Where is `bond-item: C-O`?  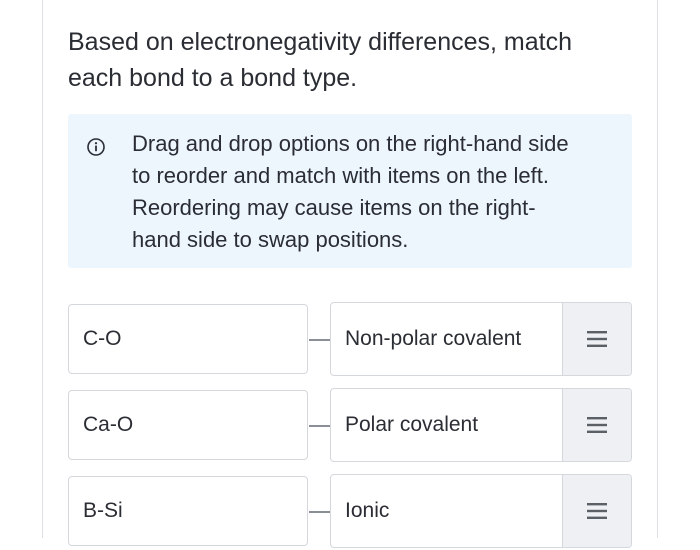
bond-item: C-O is located at coordinates (188, 339).